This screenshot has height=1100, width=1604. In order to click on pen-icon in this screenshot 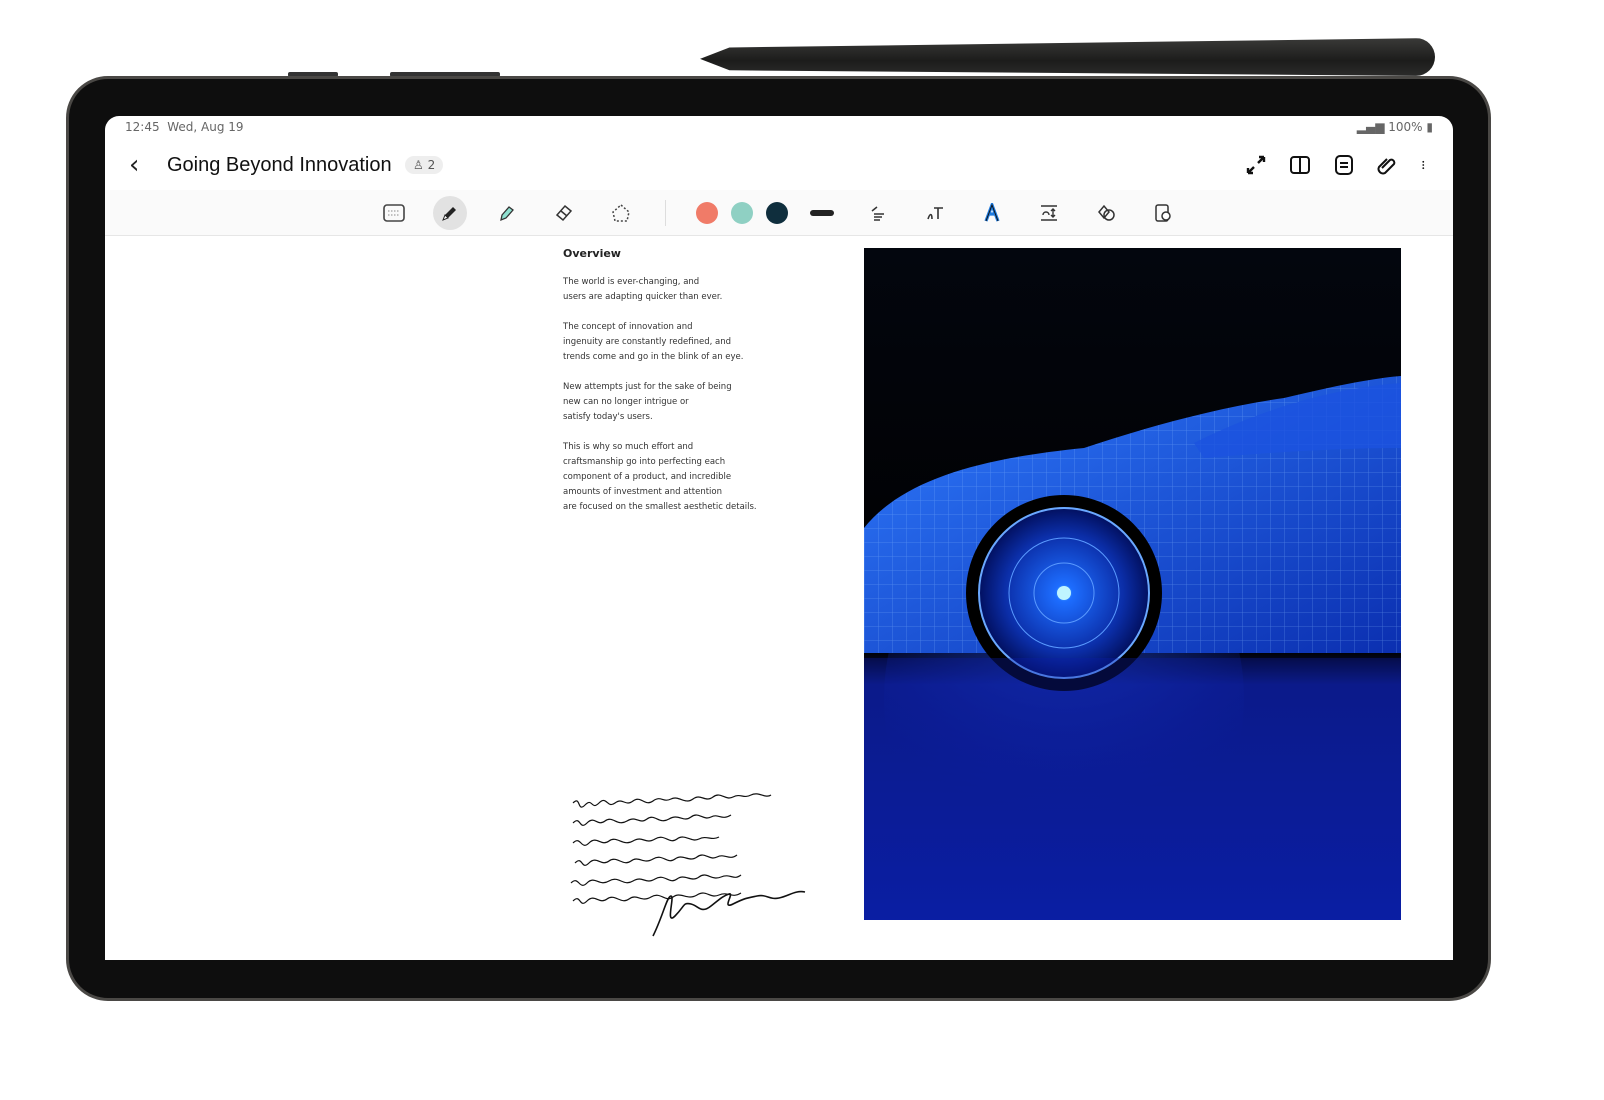, I will do `click(450, 213)`.